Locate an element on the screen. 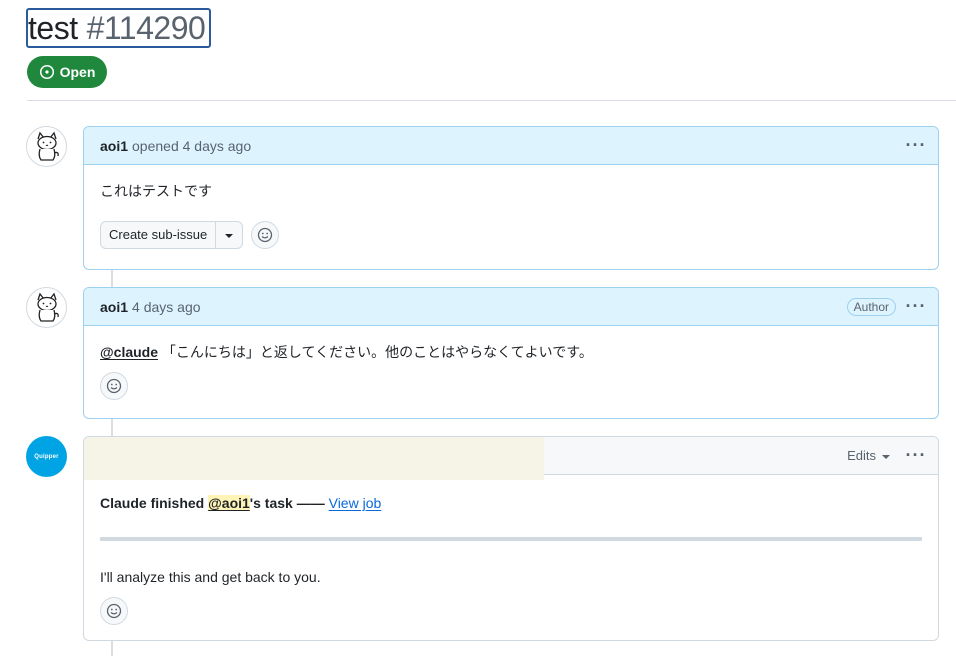  comment-body-text: I'll analyze this and get back to you. is located at coordinates (210, 577).